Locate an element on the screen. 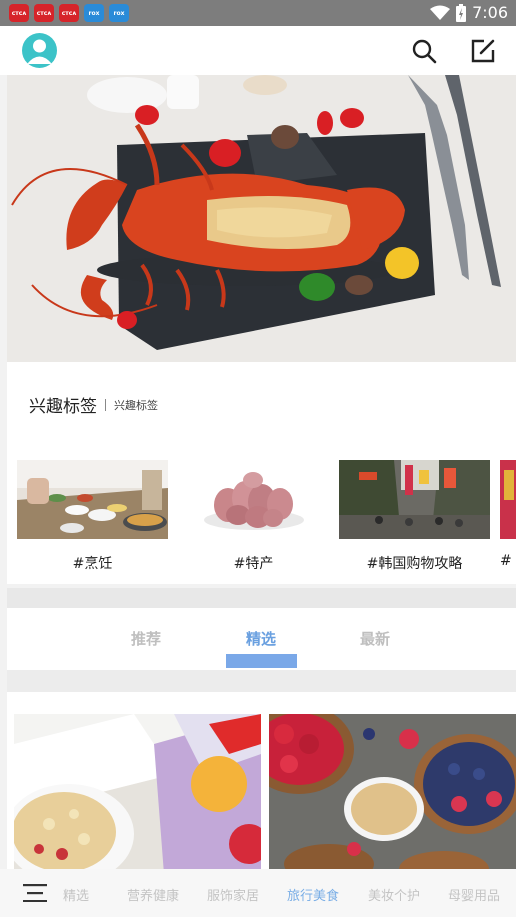 This screenshot has width=516, height=917. top-bar is located at coordinates (258, 50).